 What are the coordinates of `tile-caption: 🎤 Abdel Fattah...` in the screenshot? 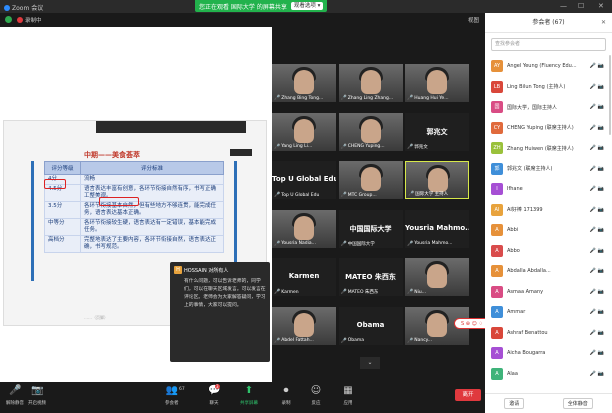 It's located at (294, 341).